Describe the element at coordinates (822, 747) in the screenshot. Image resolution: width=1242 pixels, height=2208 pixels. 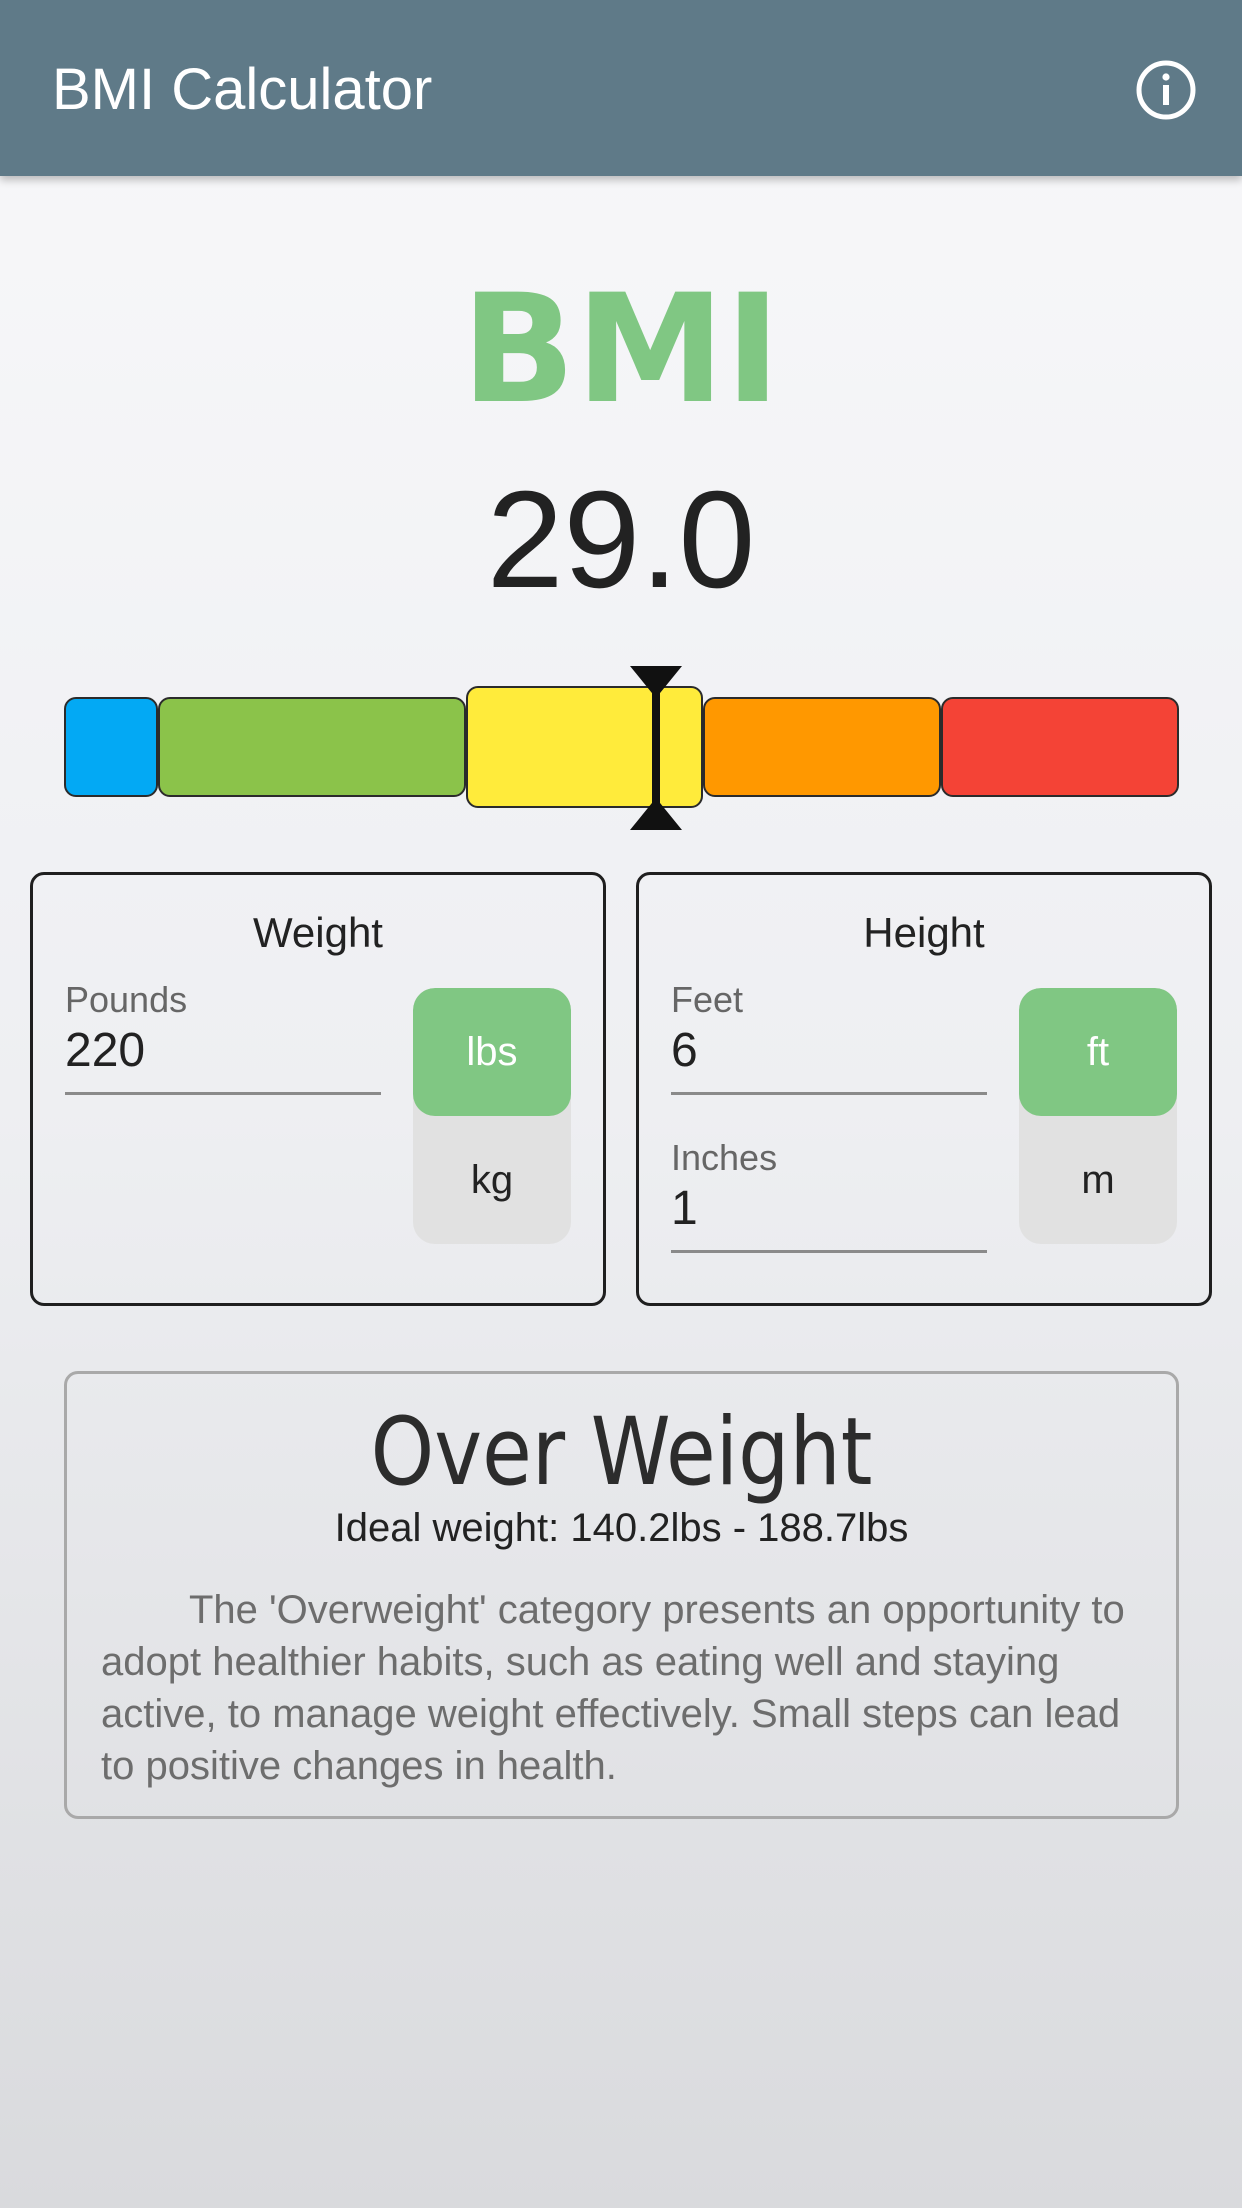
I see `scale-segment-obese` at that location.